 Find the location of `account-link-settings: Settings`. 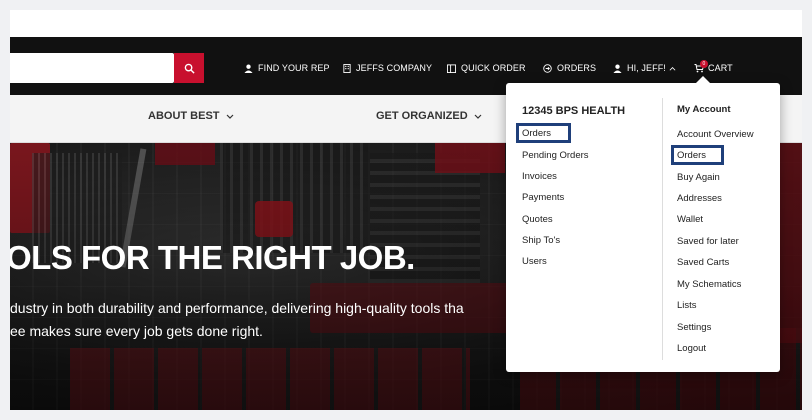

account-link-settings: Settings is located at coordinates (694, 327).